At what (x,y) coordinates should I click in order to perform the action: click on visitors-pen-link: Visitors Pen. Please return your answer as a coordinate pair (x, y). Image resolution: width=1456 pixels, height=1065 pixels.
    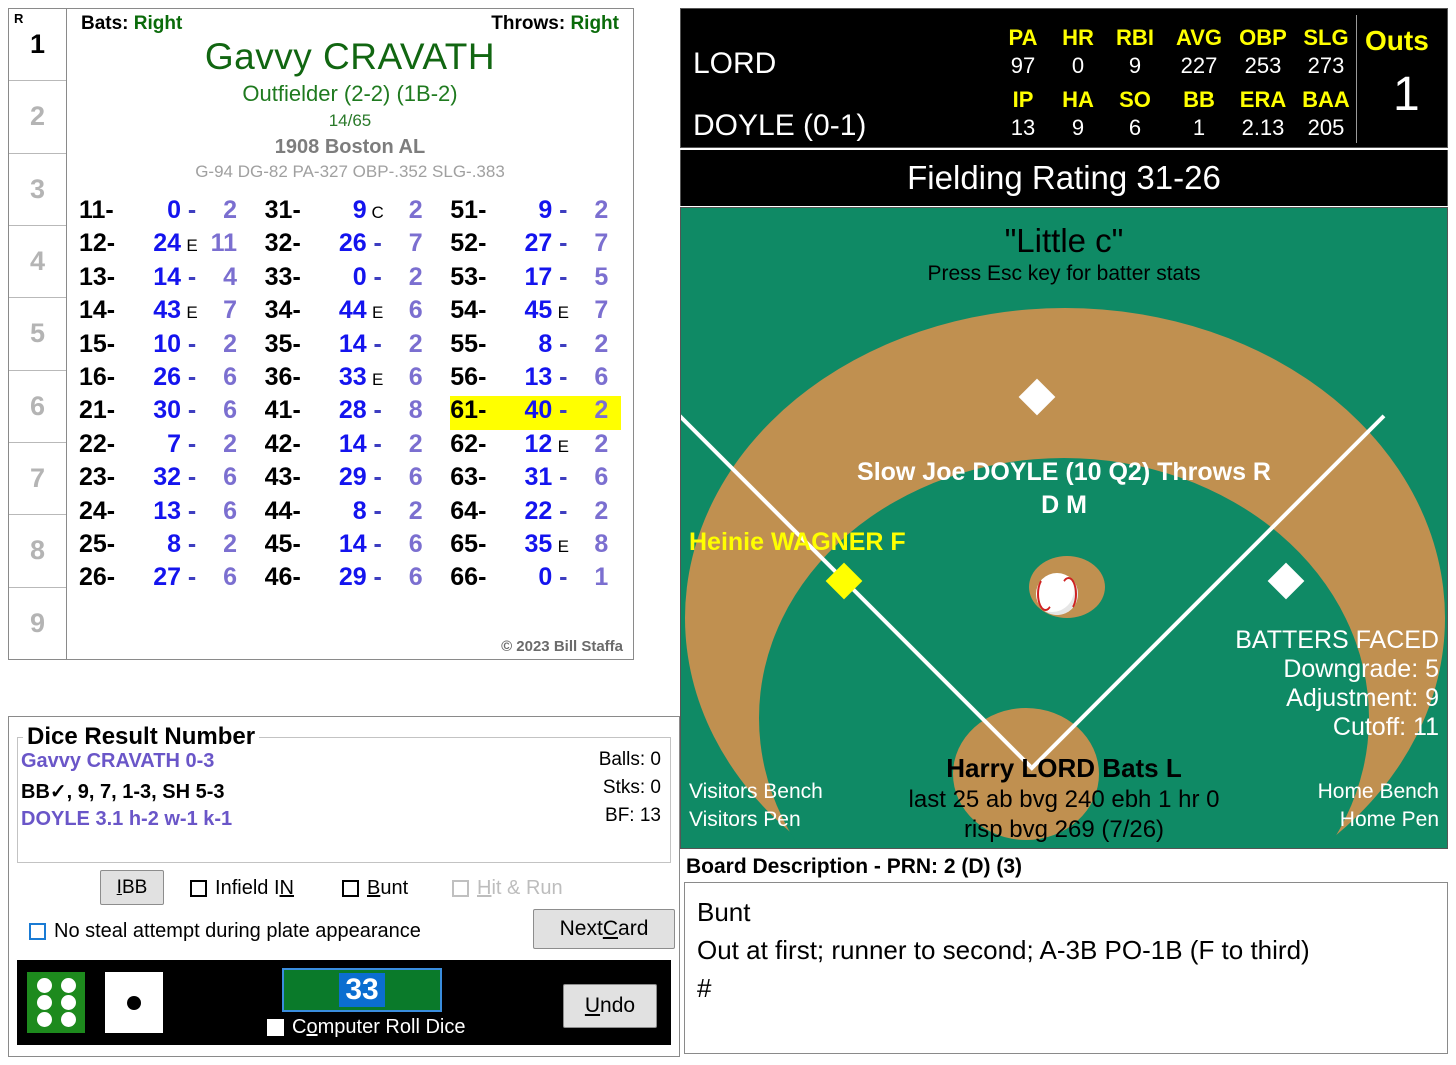
    Looking at the image, I should click on (745, 820).